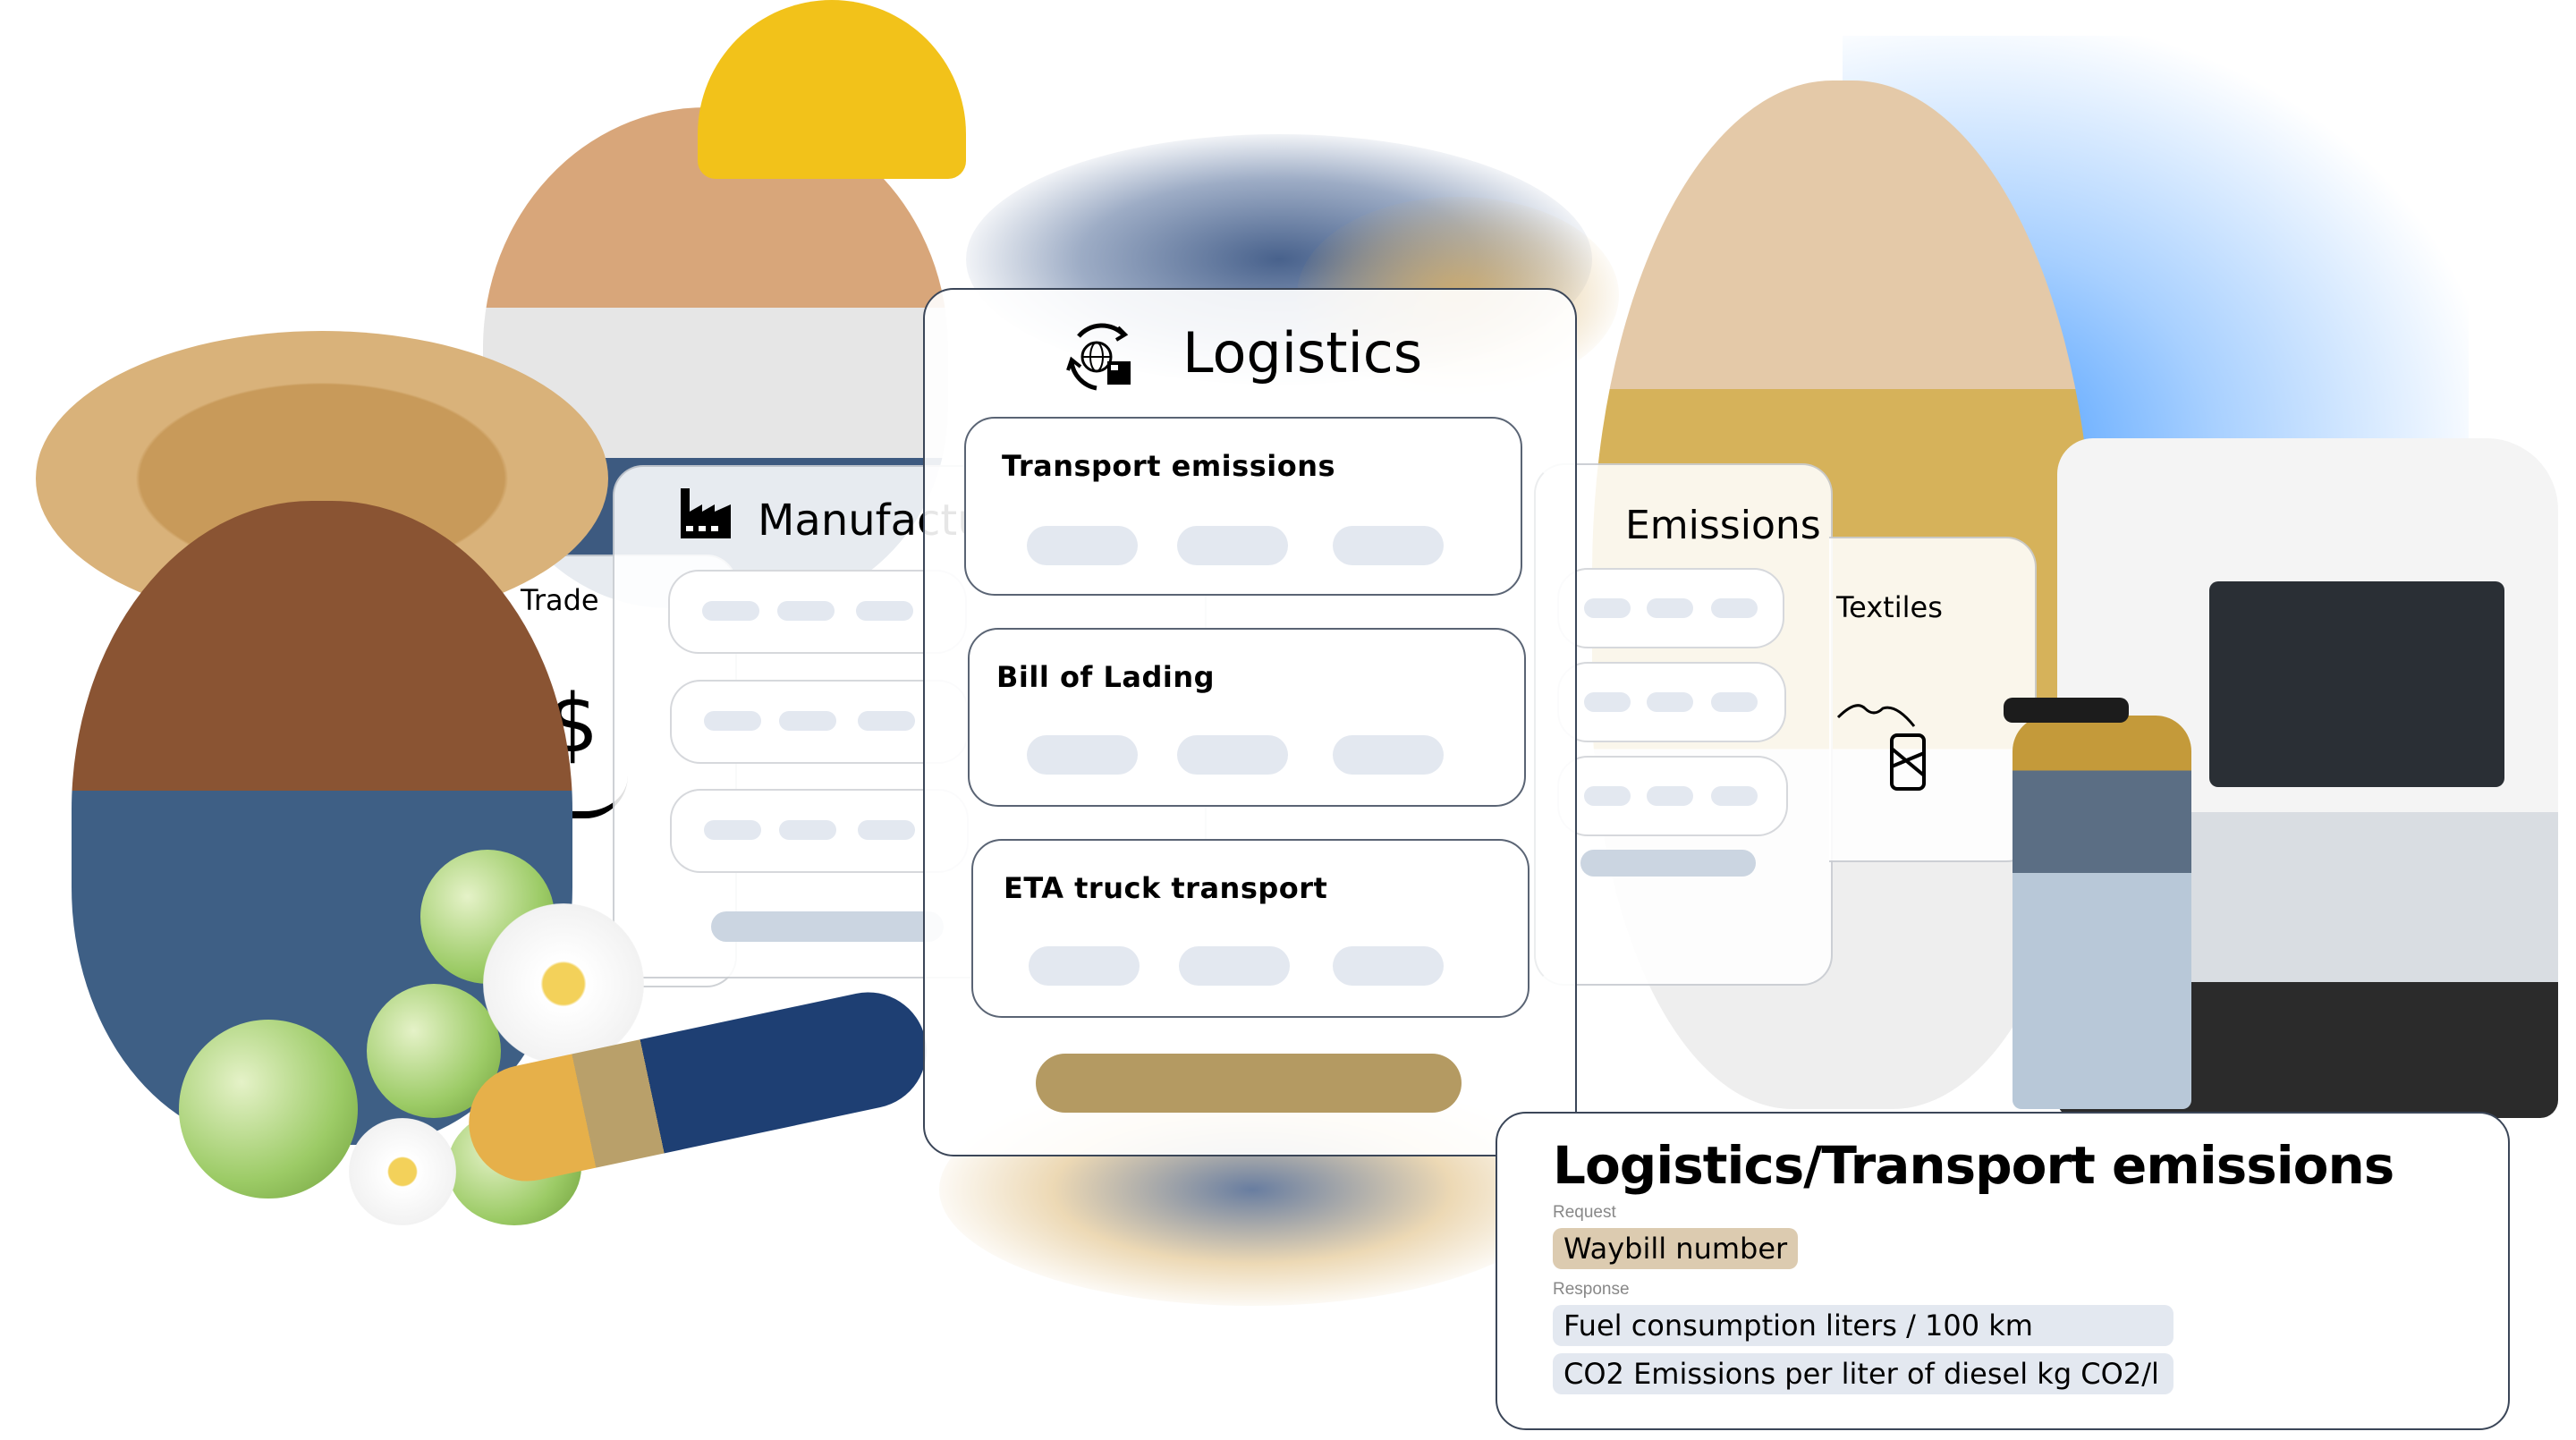 This screenshot has height=1440, width=2576. What do you see at coordinates (1098, 357) in the screenshot?
I see `globe-box-cycle-icon` at bounding box center [1098, 357].